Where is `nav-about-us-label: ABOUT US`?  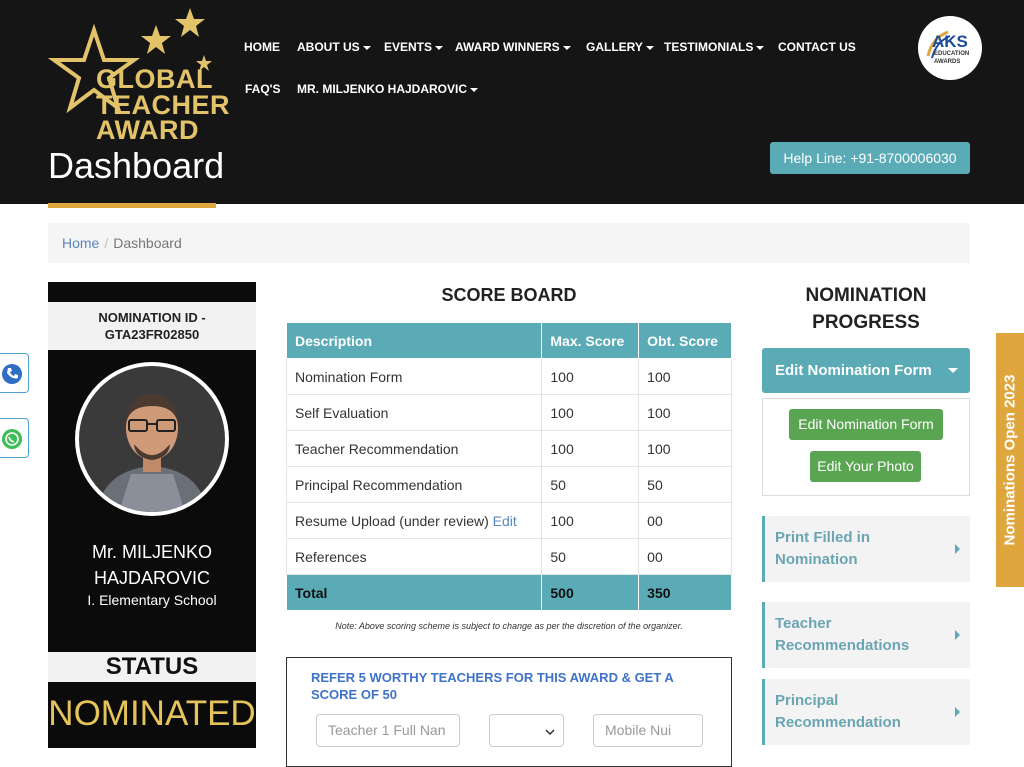
nav-about-us-label: ABOUT US is located at coordinates (328, 47).